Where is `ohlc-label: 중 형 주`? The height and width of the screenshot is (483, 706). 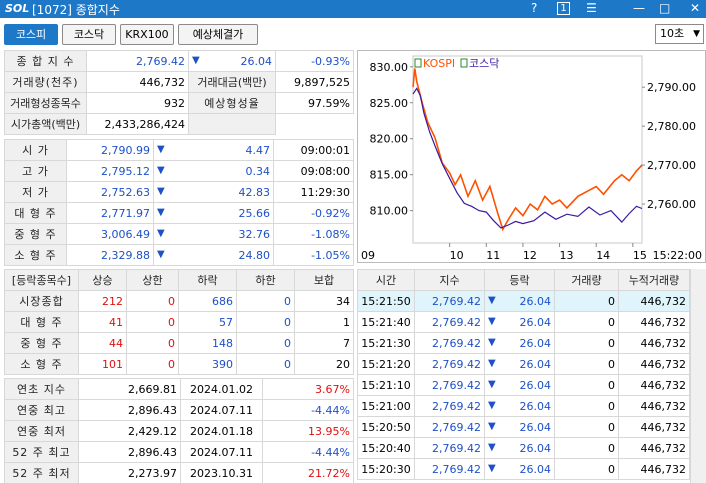 ohlc-label: 중 형 주 is located at coordinates (35, 234).